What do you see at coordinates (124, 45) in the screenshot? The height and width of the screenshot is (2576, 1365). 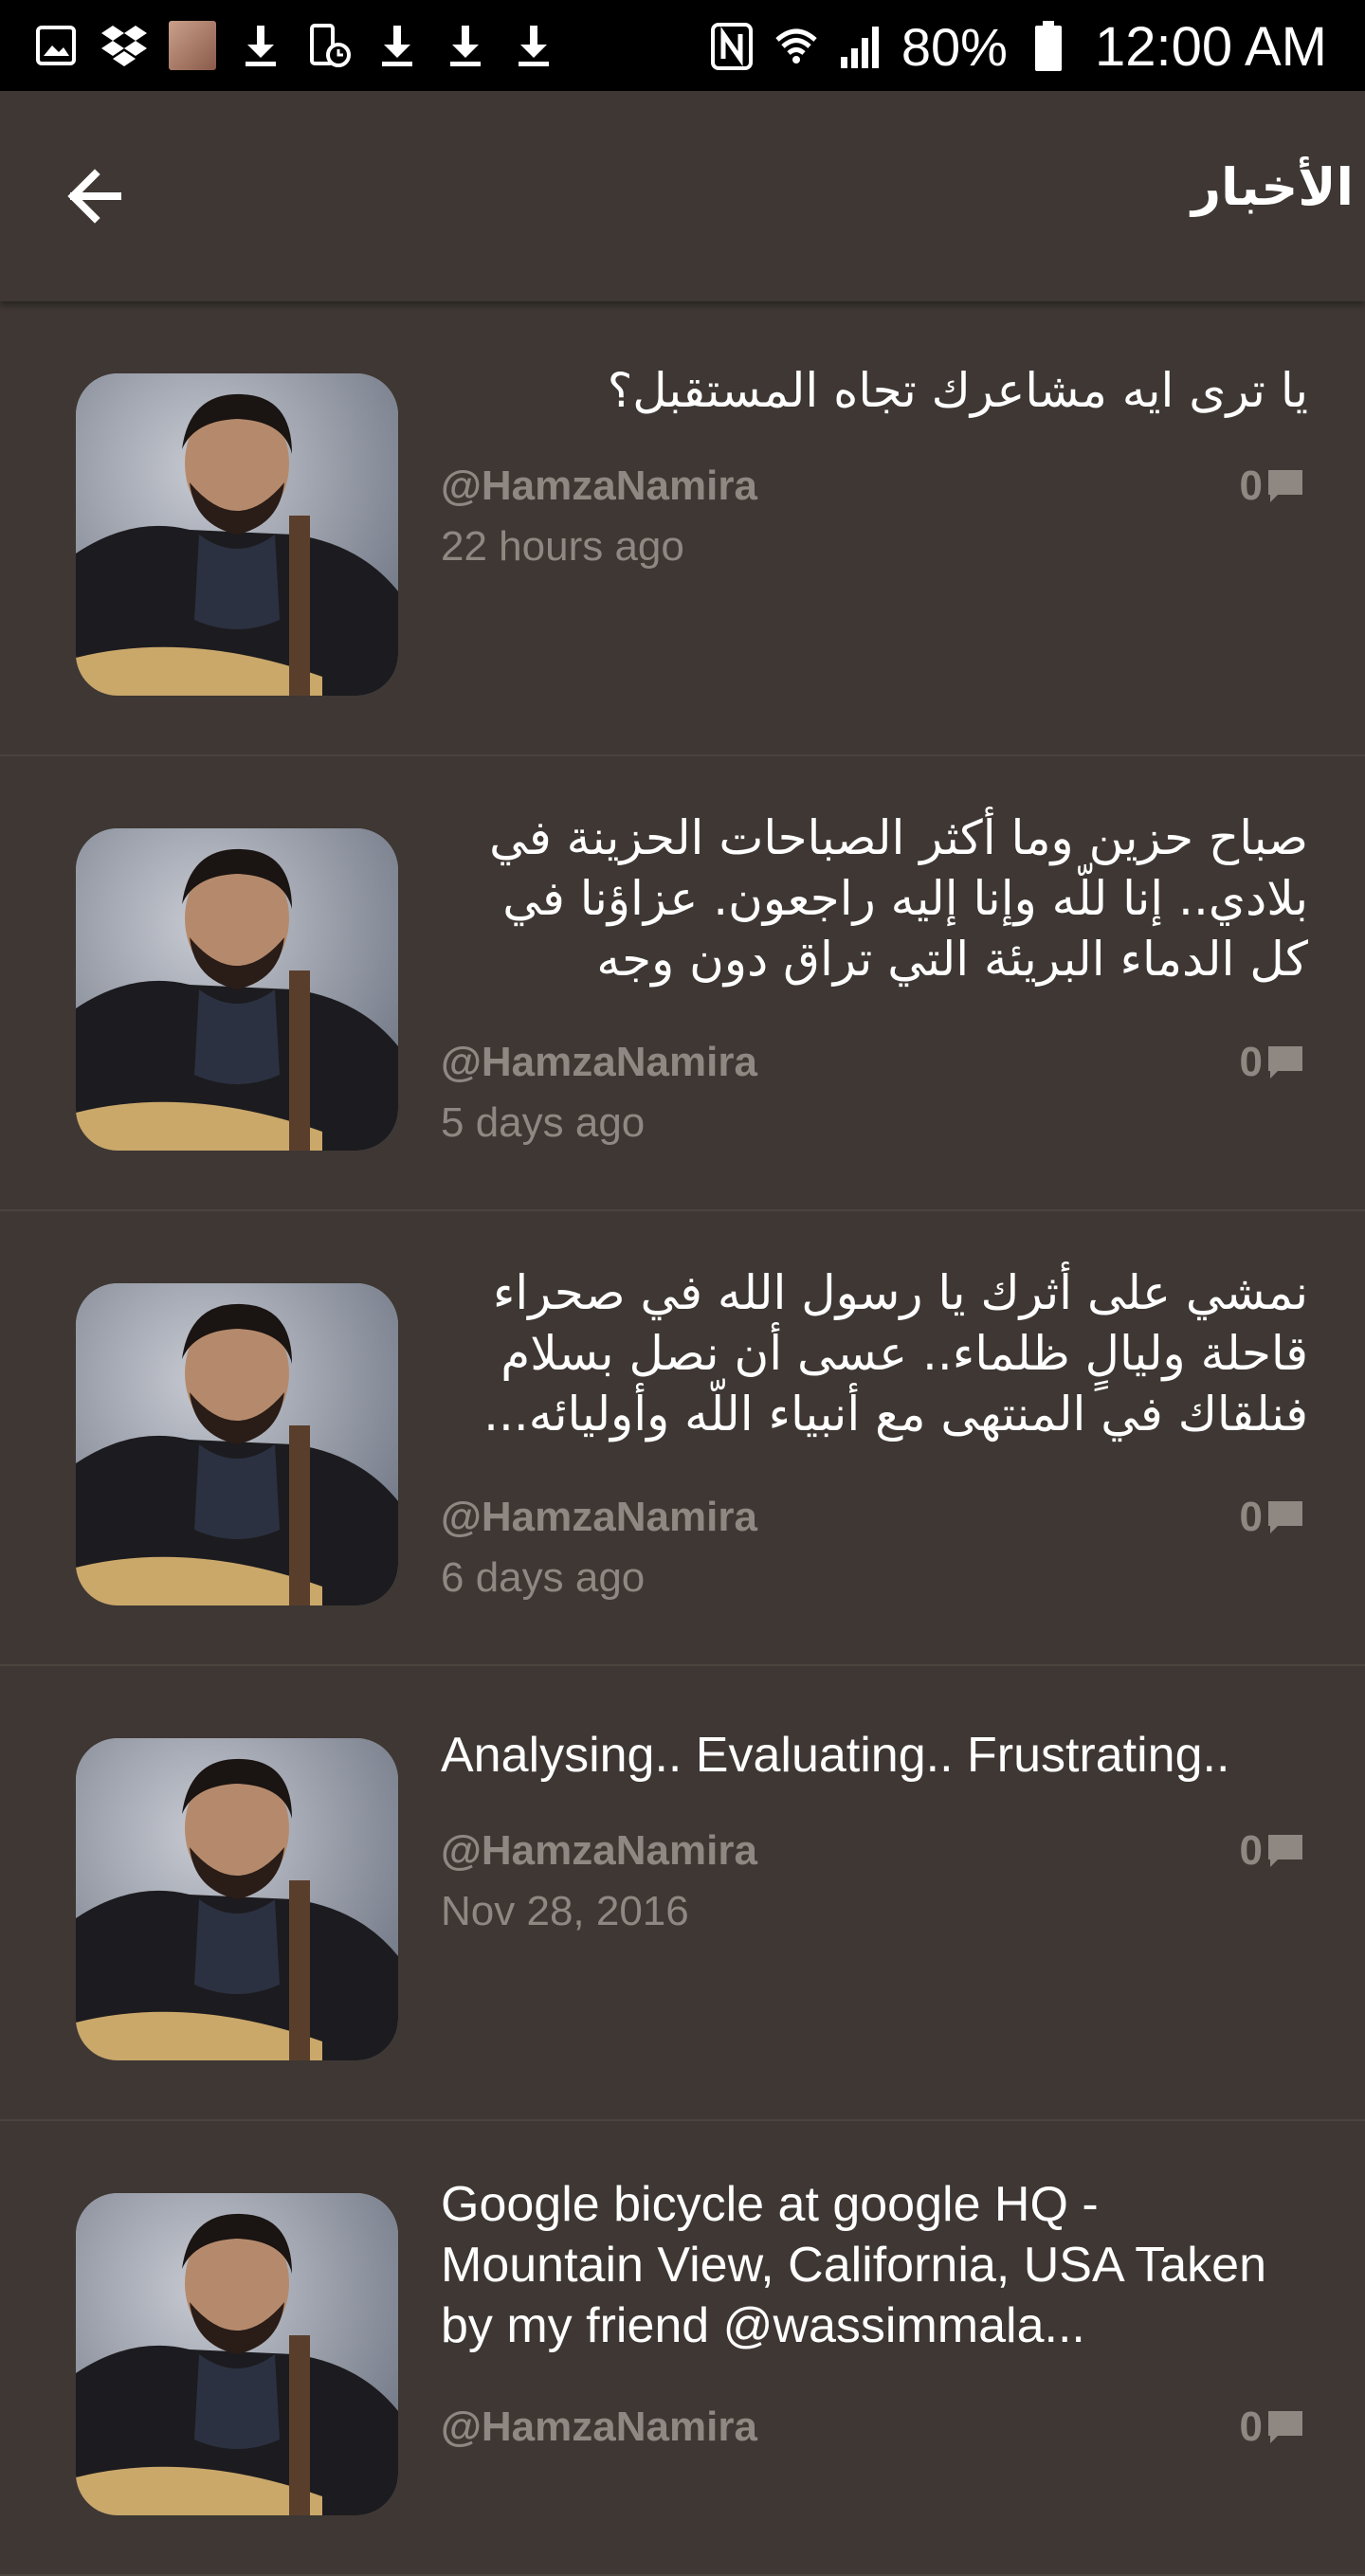 I see `dropbox-icon` at bounding box center [124, 45].